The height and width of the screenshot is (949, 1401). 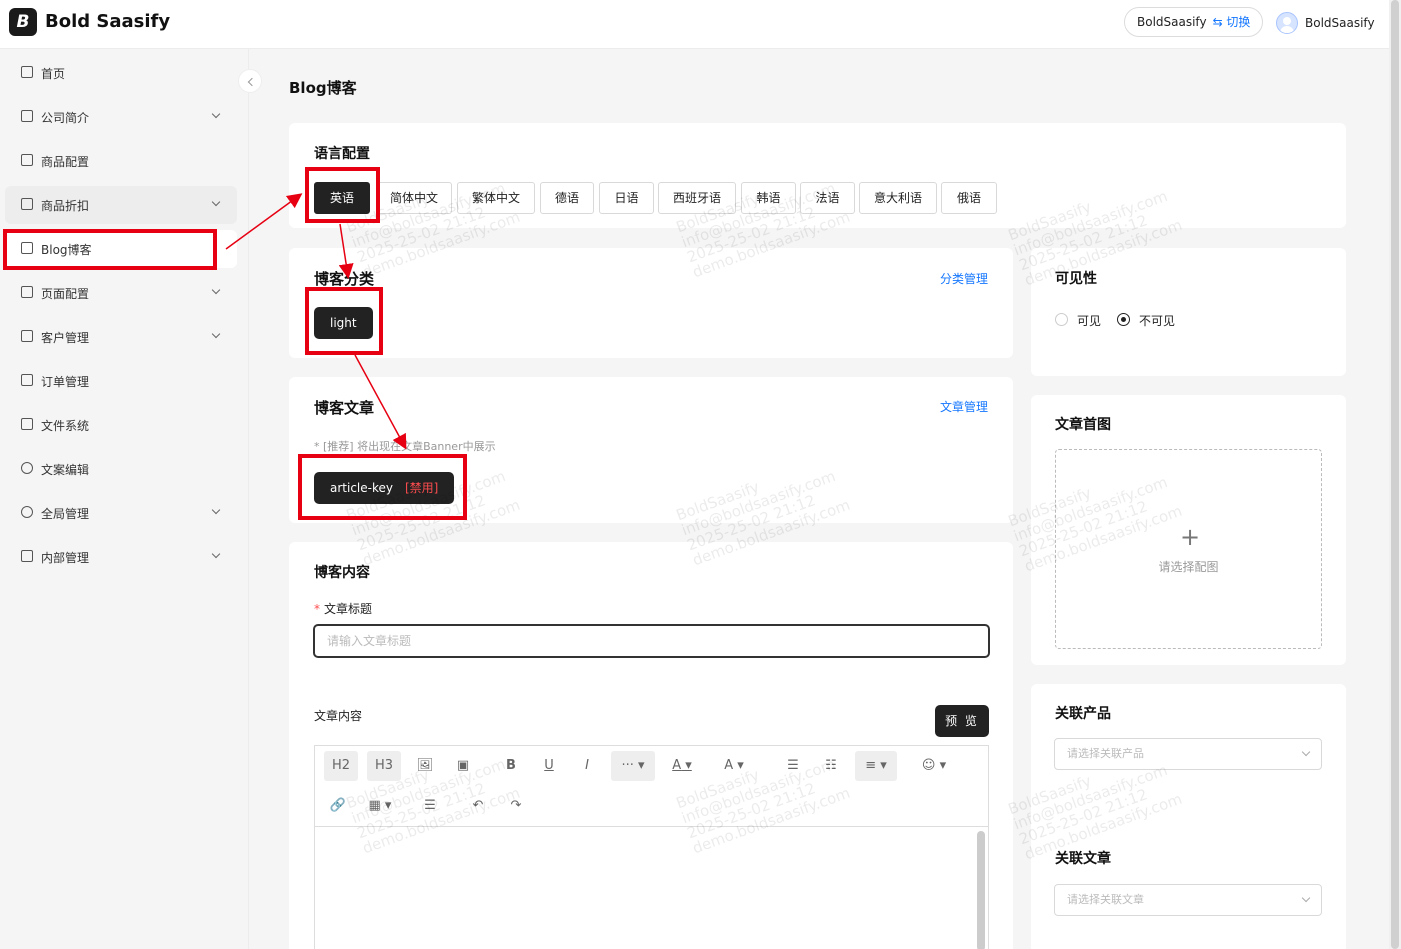 What do you see at coordinates (405, 446) in the screenshot?
I see `article-hint: * [推荐] 将出现在文章Banner中展示` at bounding box center [405, 446].